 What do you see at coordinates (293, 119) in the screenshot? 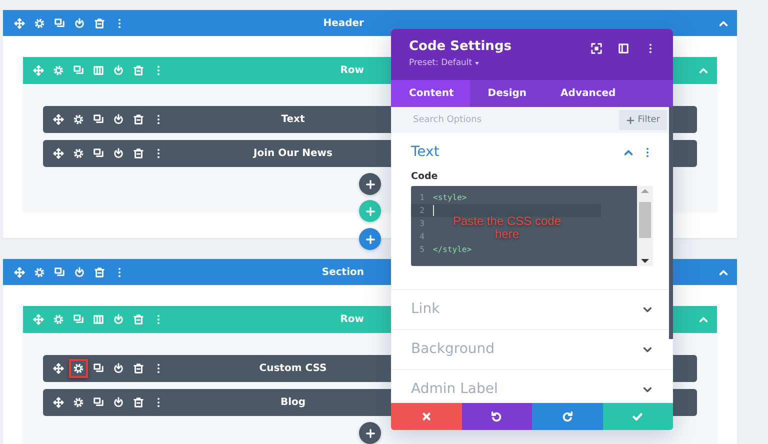
I see `module-title: Text` at bounding box center [293, 119].